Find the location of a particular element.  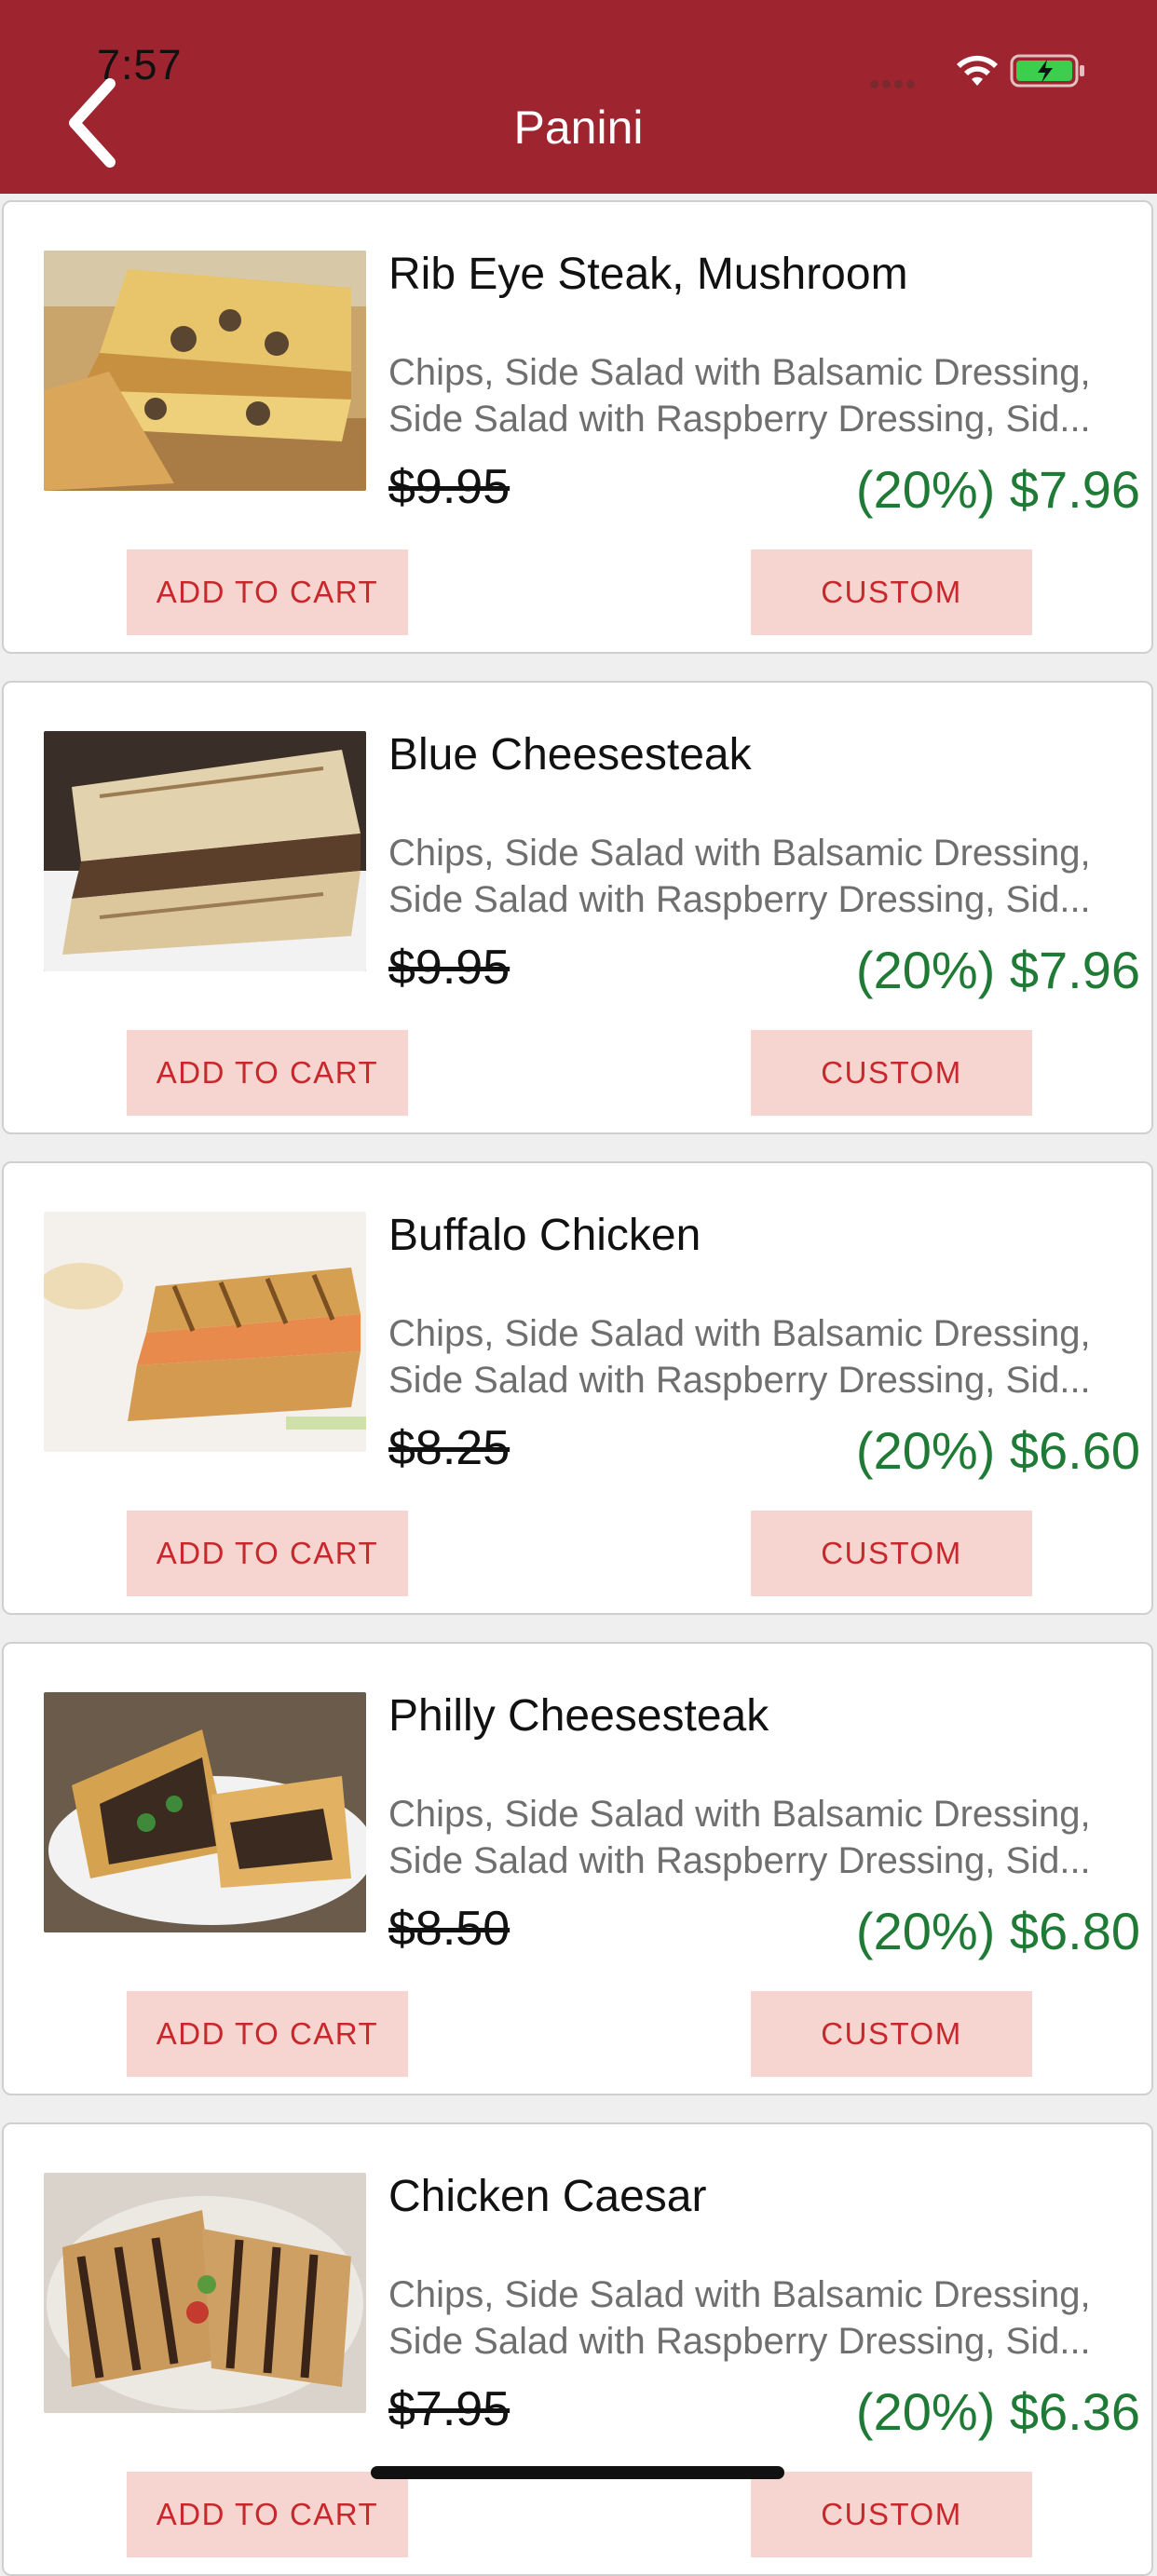

wifi-icon is located at coordinates (977, 70).